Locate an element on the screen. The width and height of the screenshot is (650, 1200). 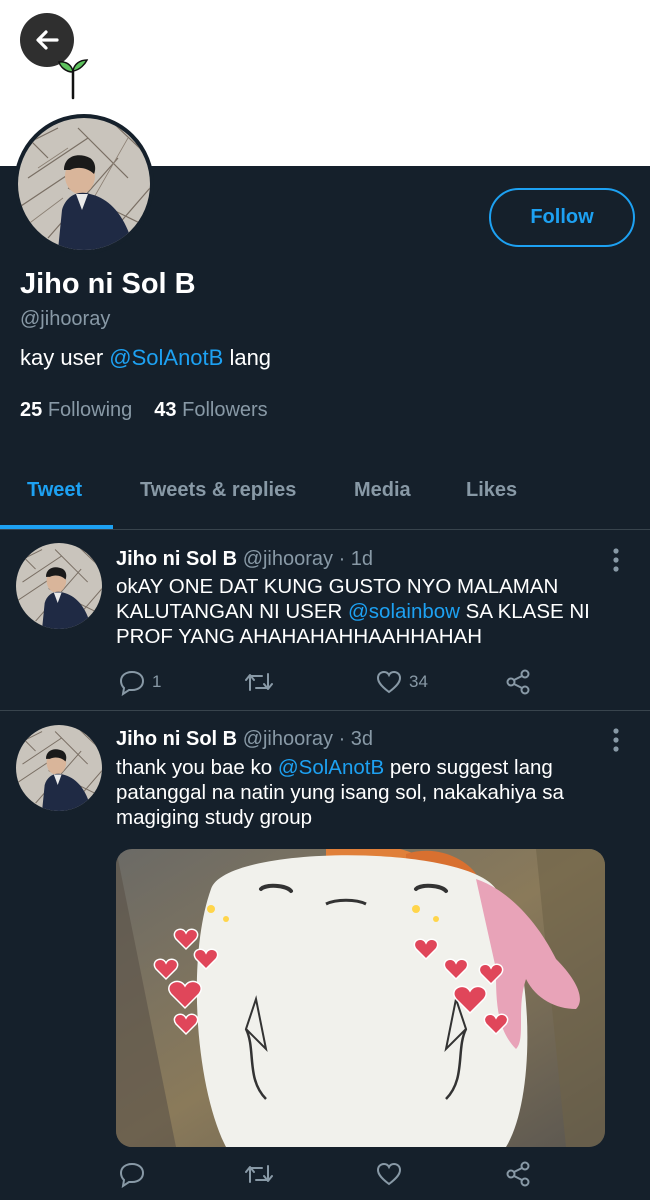
bio-mention-link: @SolAnotB is located at coordinates (166, 357).